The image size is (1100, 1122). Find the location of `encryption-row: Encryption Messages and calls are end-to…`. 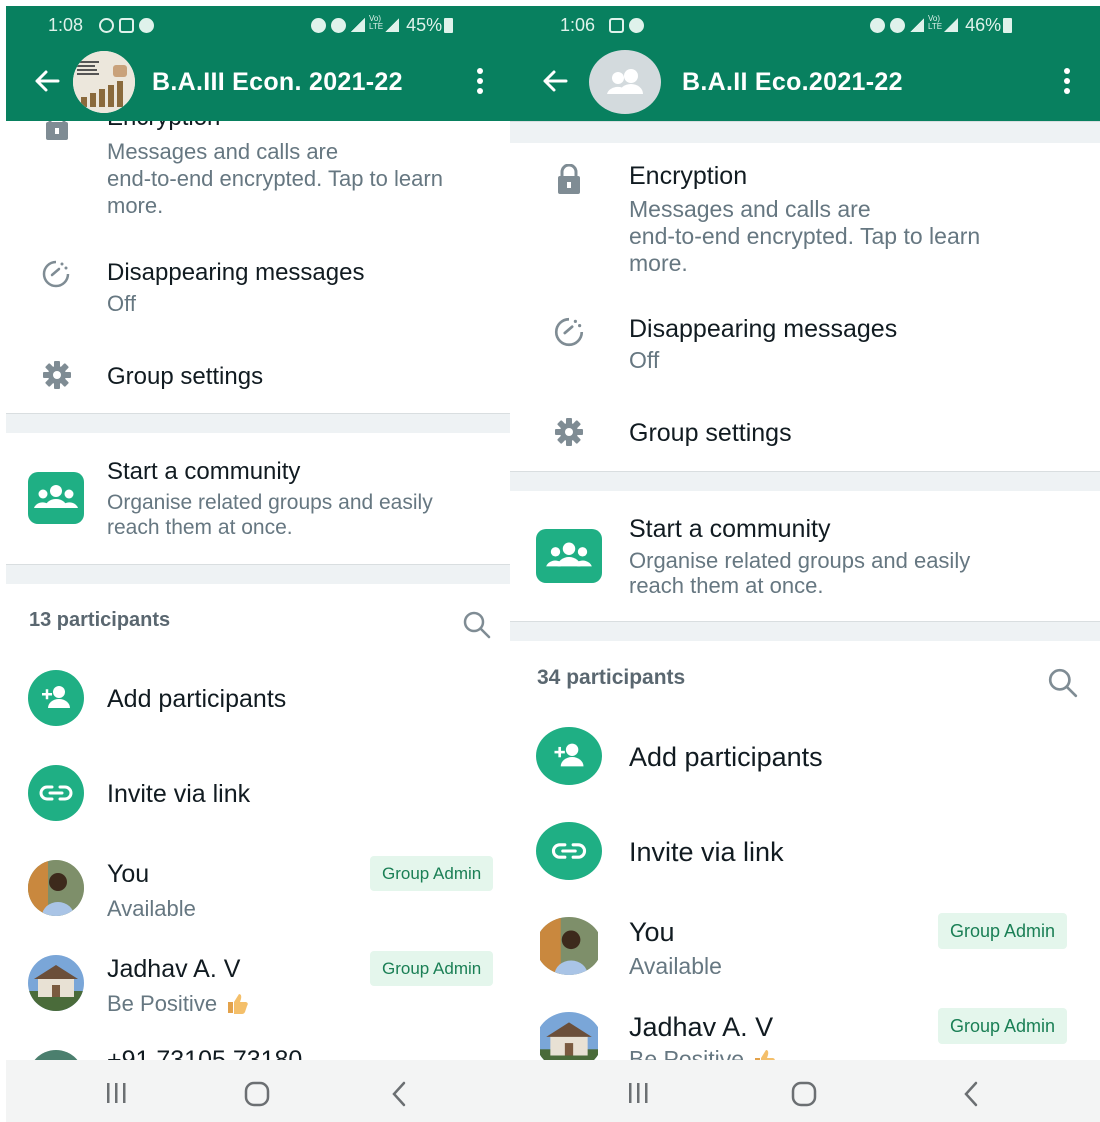

encryption-row: Encryption Messages and calls are end-to… is located at coordinates (805, 223).